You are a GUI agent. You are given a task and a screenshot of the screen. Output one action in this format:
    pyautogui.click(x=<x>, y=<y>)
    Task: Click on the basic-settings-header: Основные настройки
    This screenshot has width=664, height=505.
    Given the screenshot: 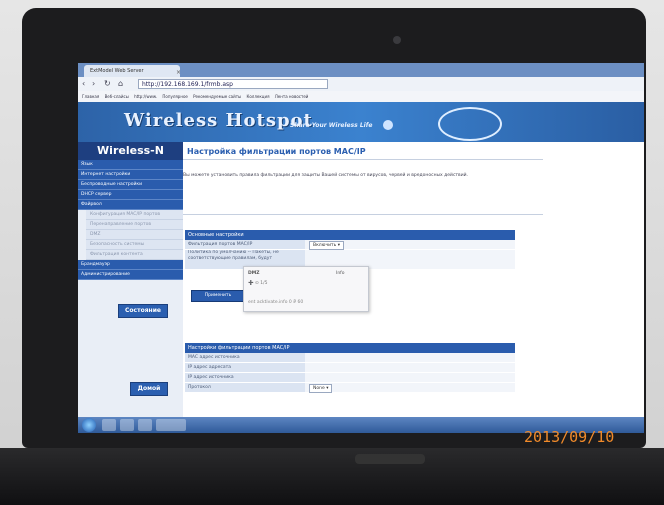 What is the action you would take?
    pyautogui.click(x=350, y=235)
    